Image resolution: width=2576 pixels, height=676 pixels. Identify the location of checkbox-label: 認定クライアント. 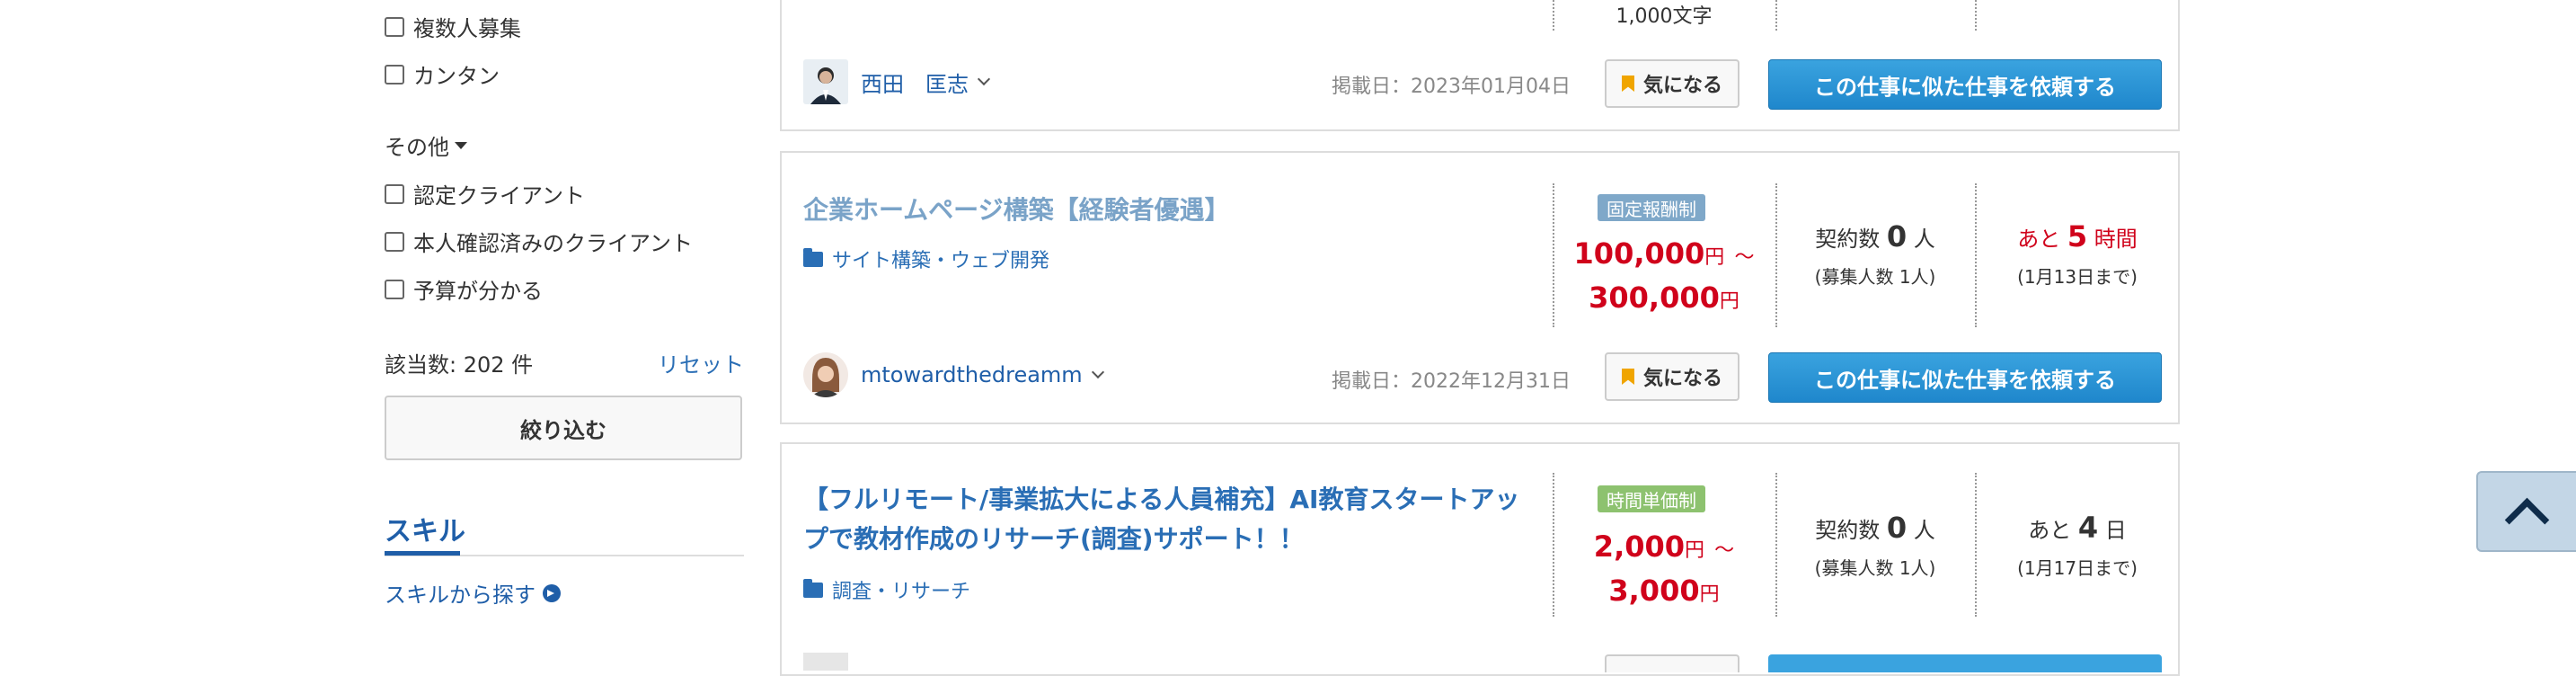
(499, 196).